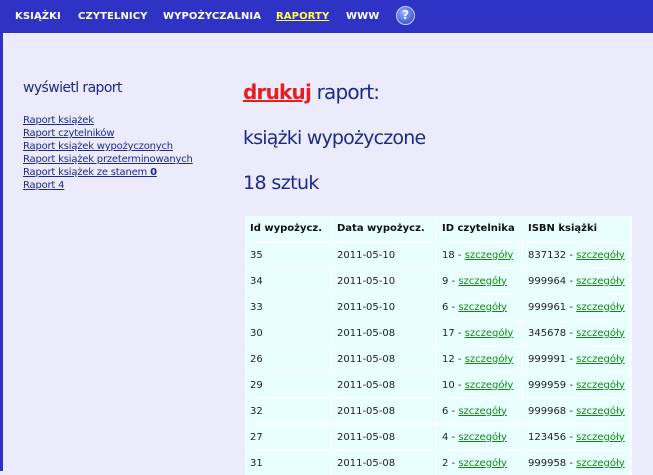 The image size is (653, 475). I want to click on cell-reader-id: 18 - szczegóły, so click(480, 254).